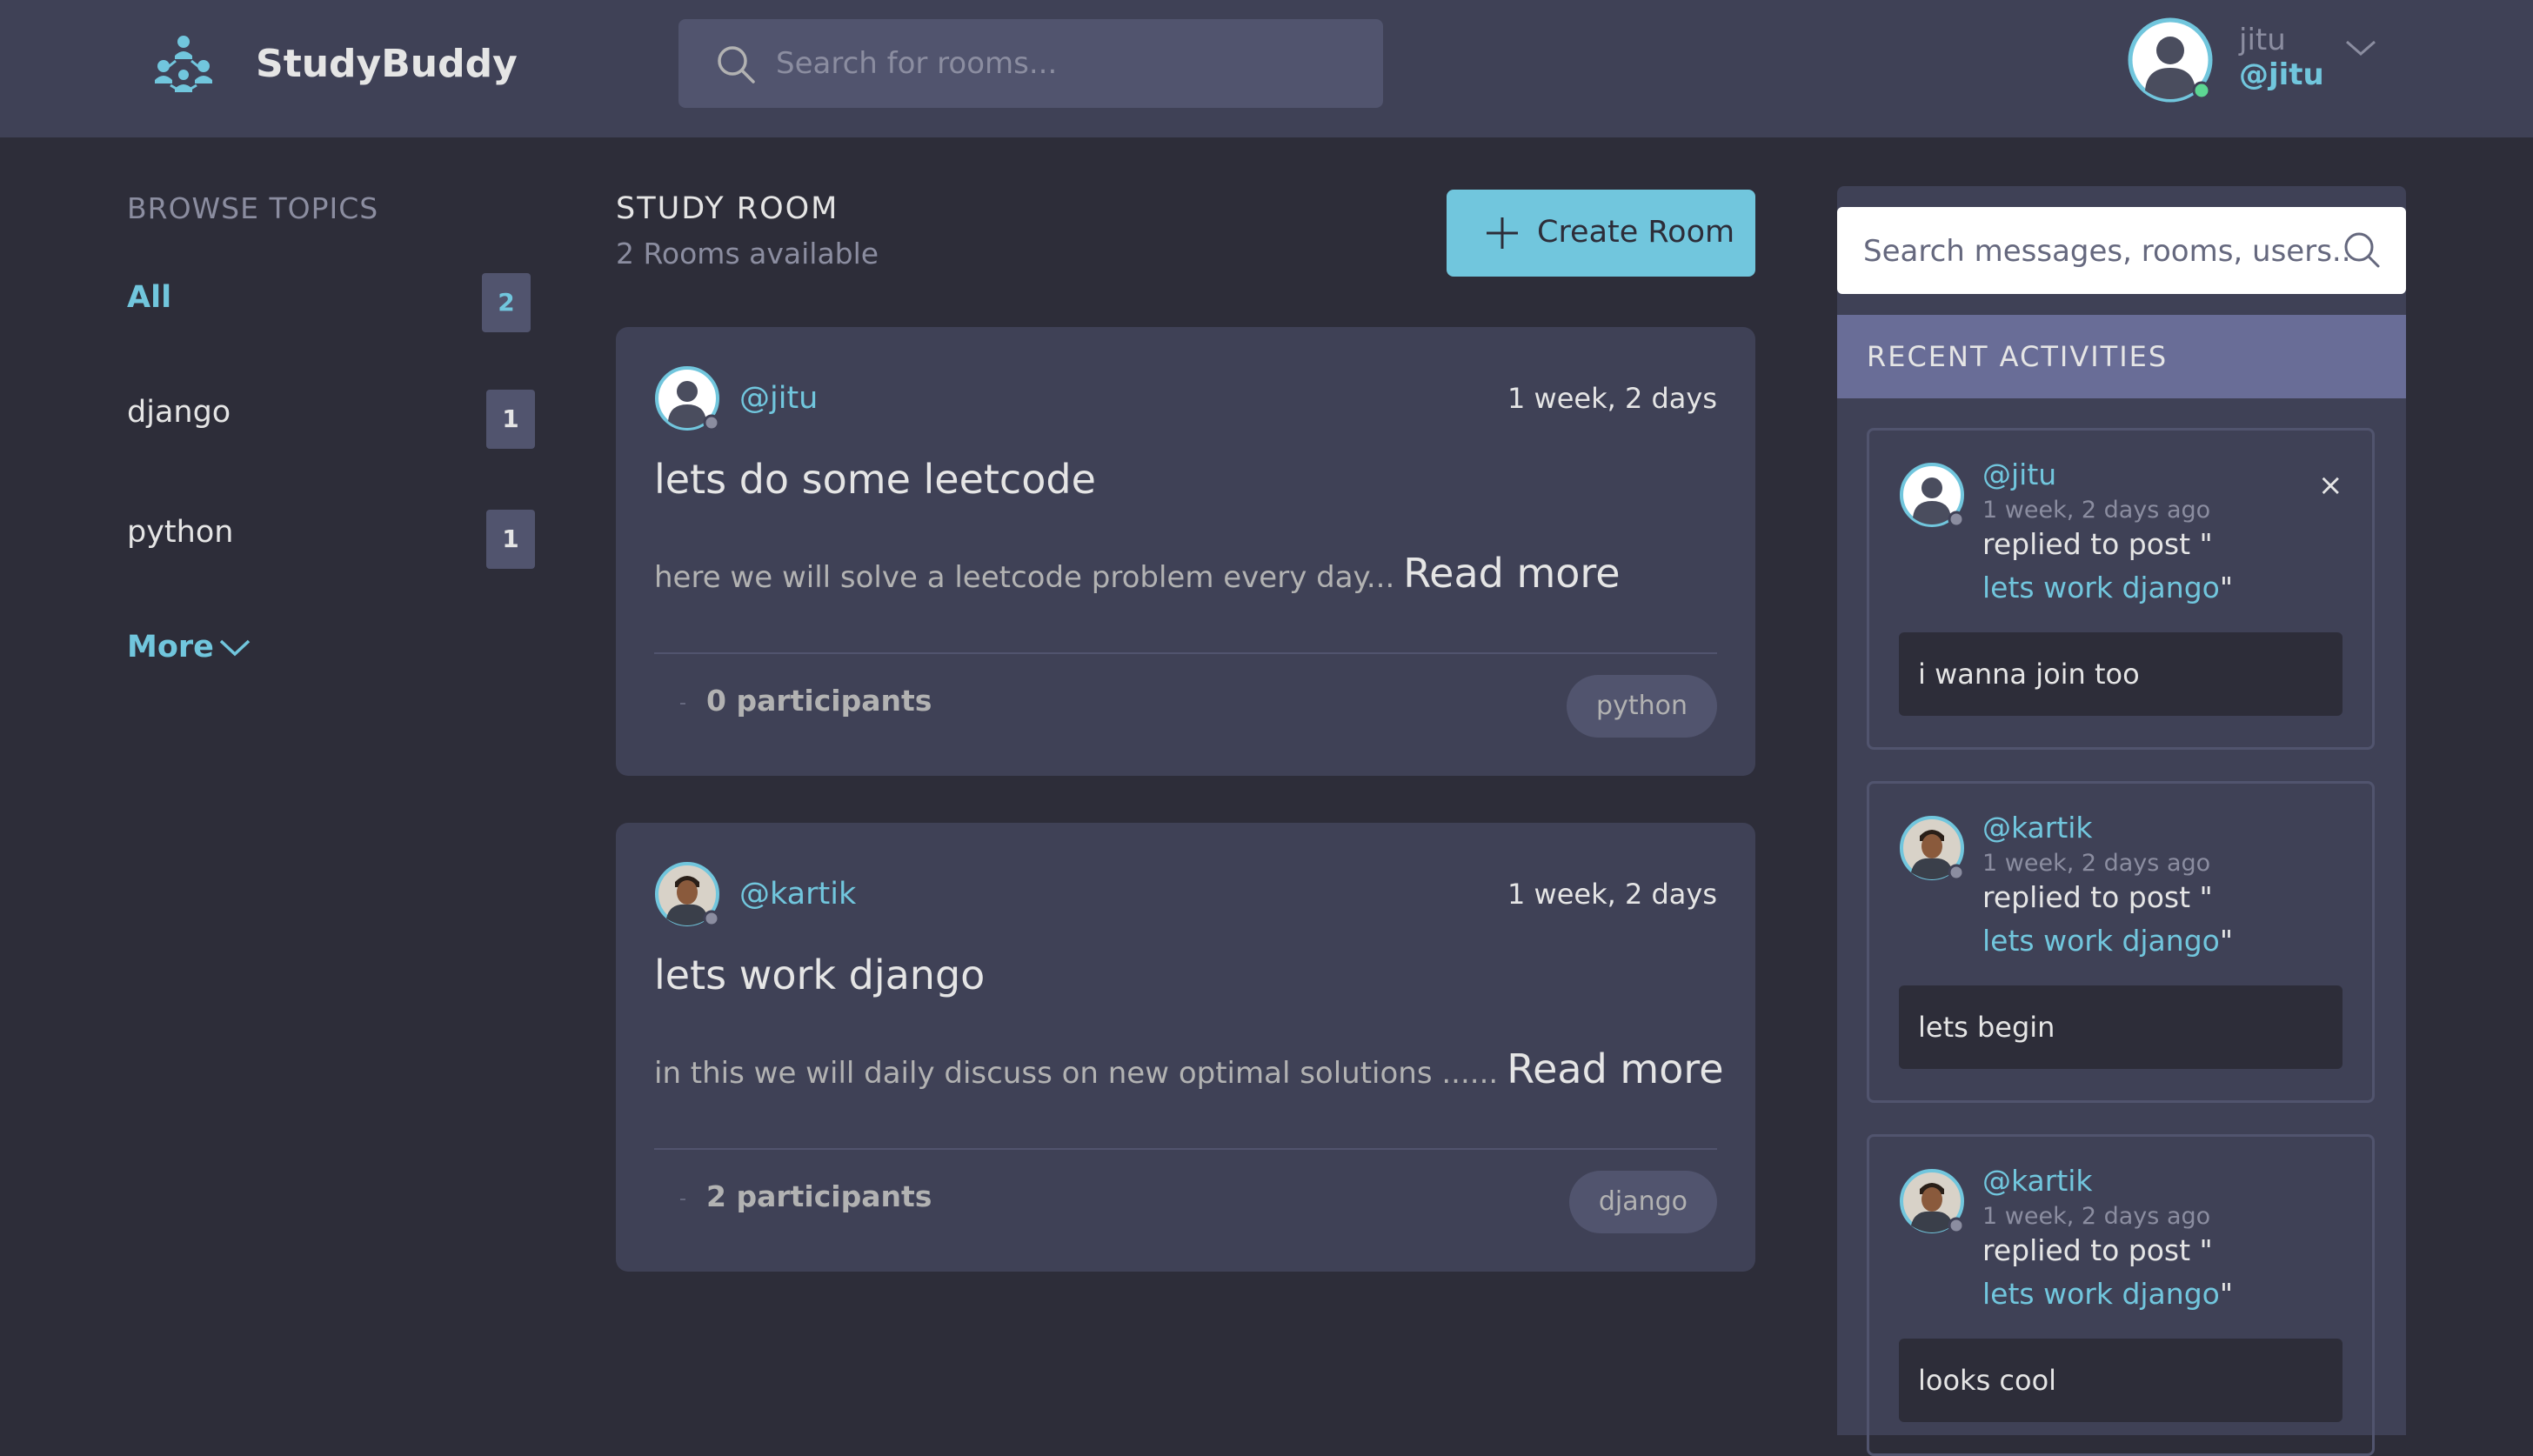  What do you see at coordinates (779, 398) in the screenshot?
I see `room-host: @jitu` at bounding box center [779, 398].